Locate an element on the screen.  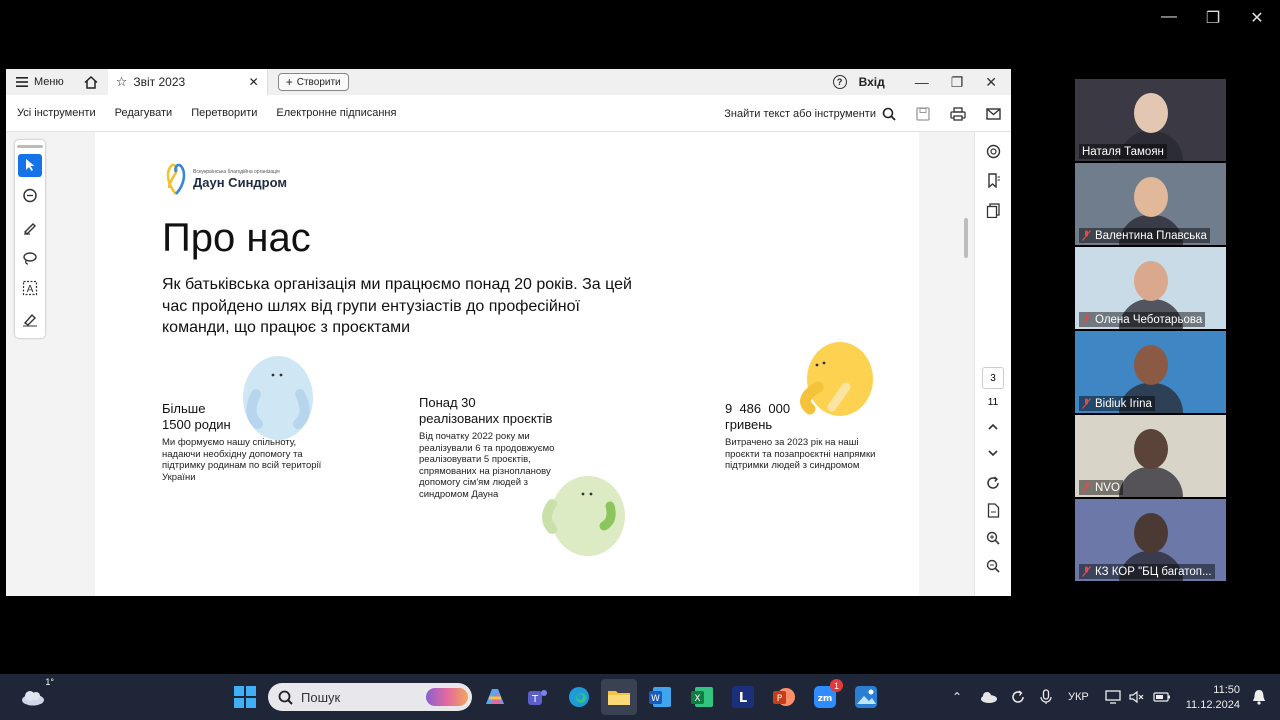
volume-muted-icon is located at coordinates (1137, 697).